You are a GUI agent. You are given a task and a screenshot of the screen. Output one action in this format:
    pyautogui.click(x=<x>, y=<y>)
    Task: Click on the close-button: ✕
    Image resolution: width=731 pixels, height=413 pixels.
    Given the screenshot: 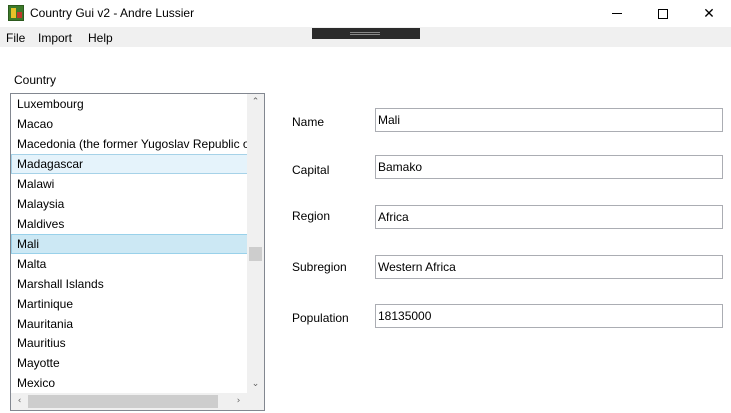 What is the action you would take?
    pyautogui.click(x=708, y=13)
    